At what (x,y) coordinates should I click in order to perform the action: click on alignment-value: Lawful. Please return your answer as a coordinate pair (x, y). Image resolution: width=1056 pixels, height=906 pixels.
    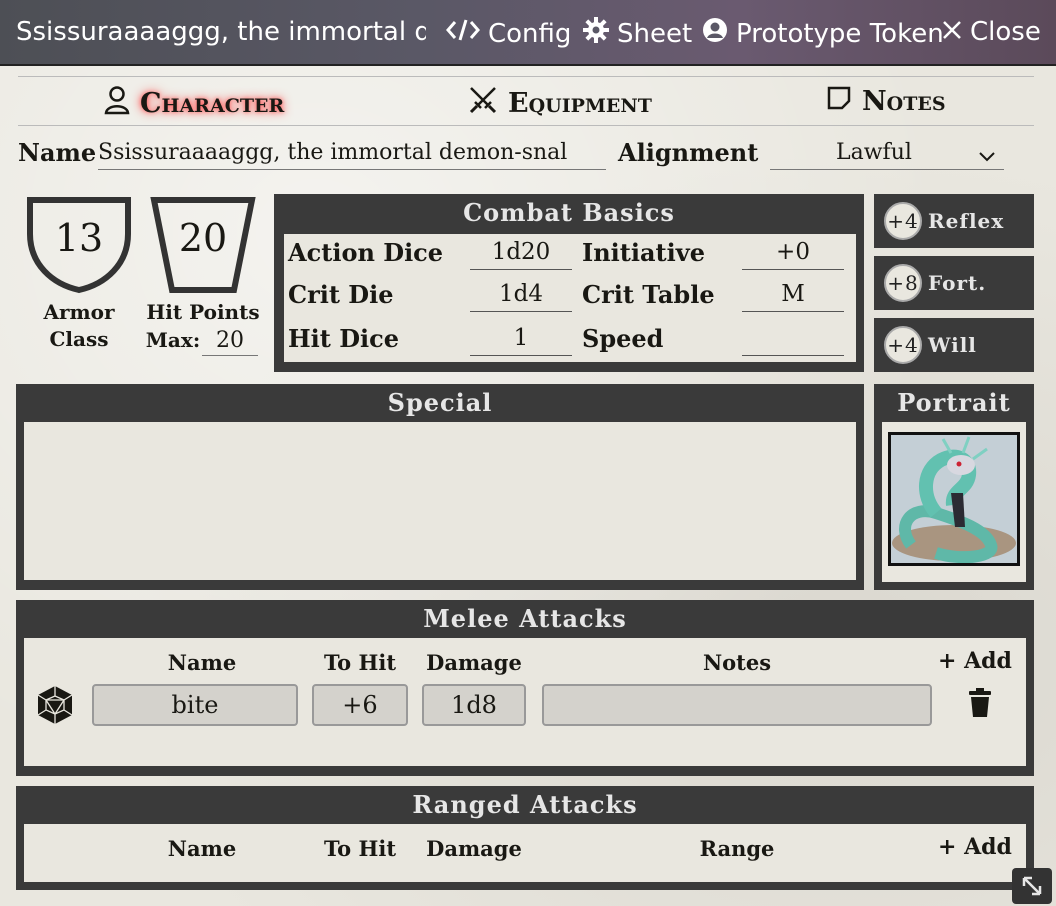
    Looking at the image, I should click on (874, 152).